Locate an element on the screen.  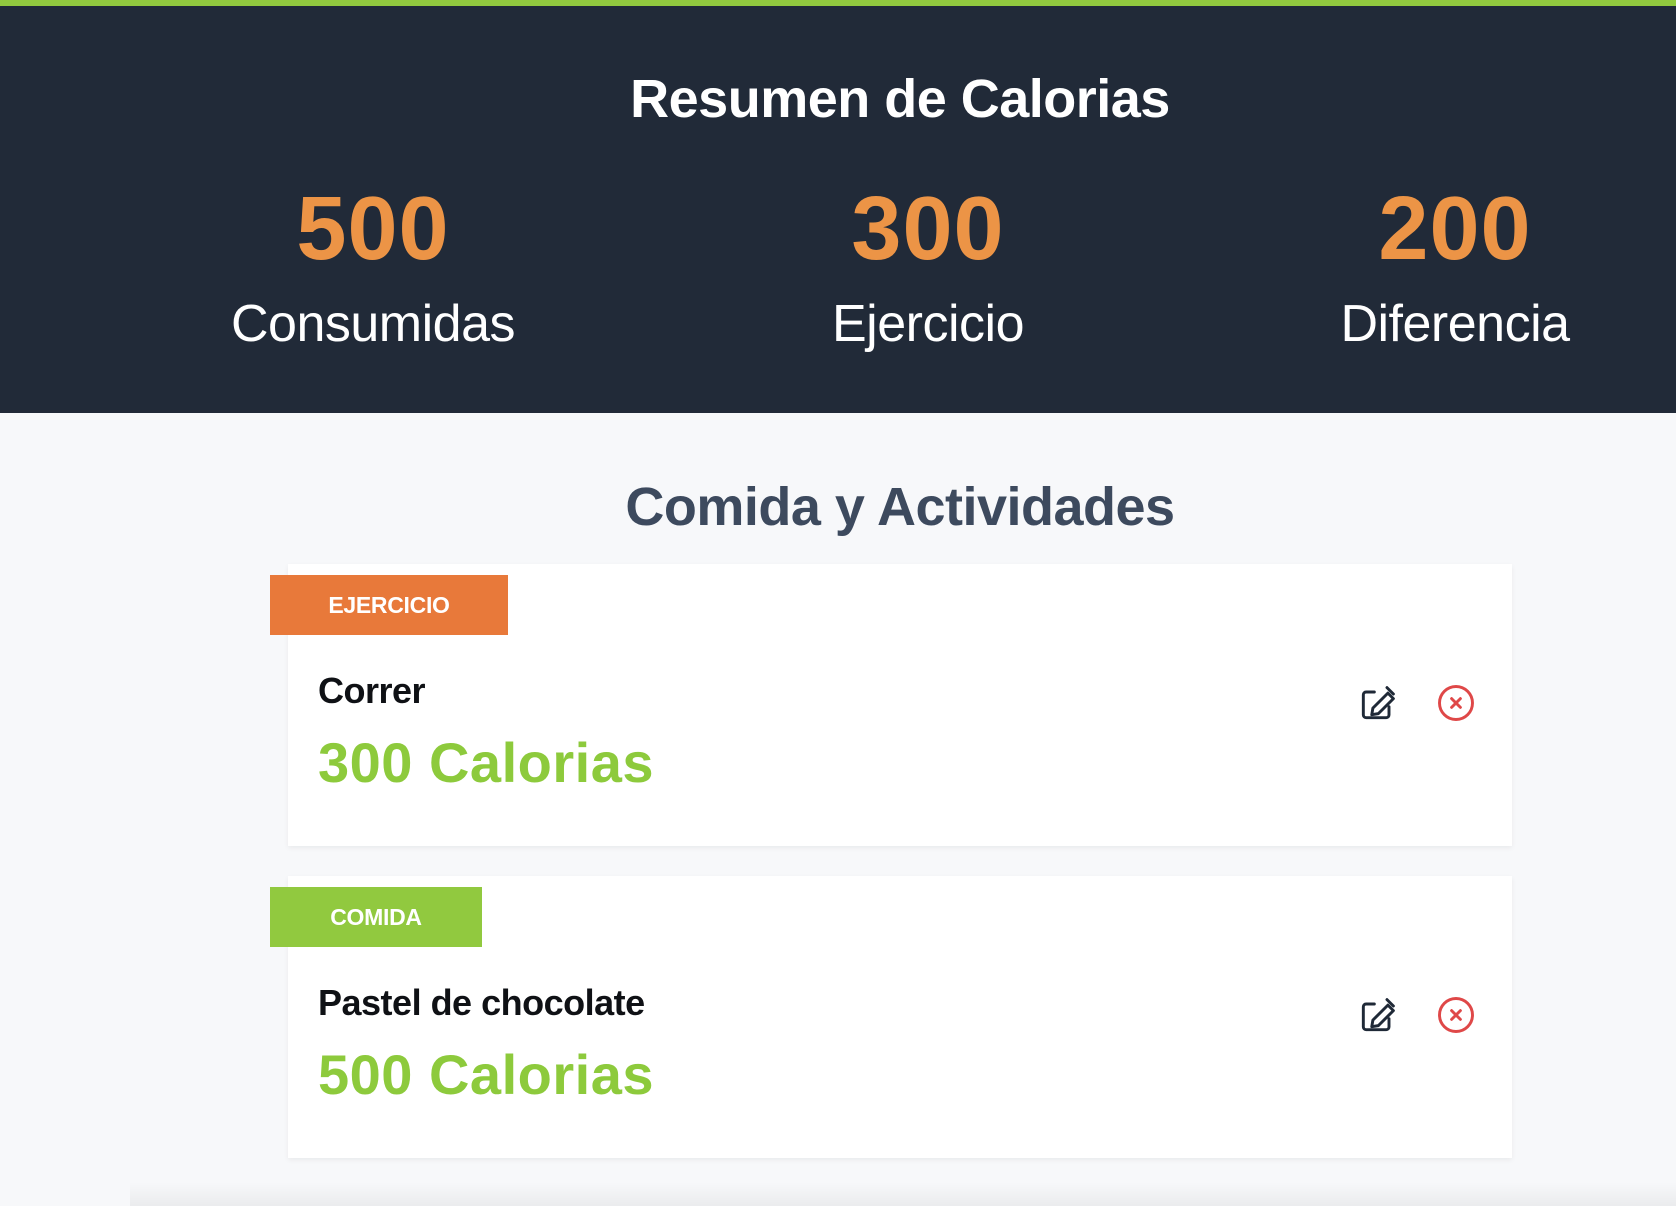
stat-exercise-value: 300 is located at coordinates (928, 229).